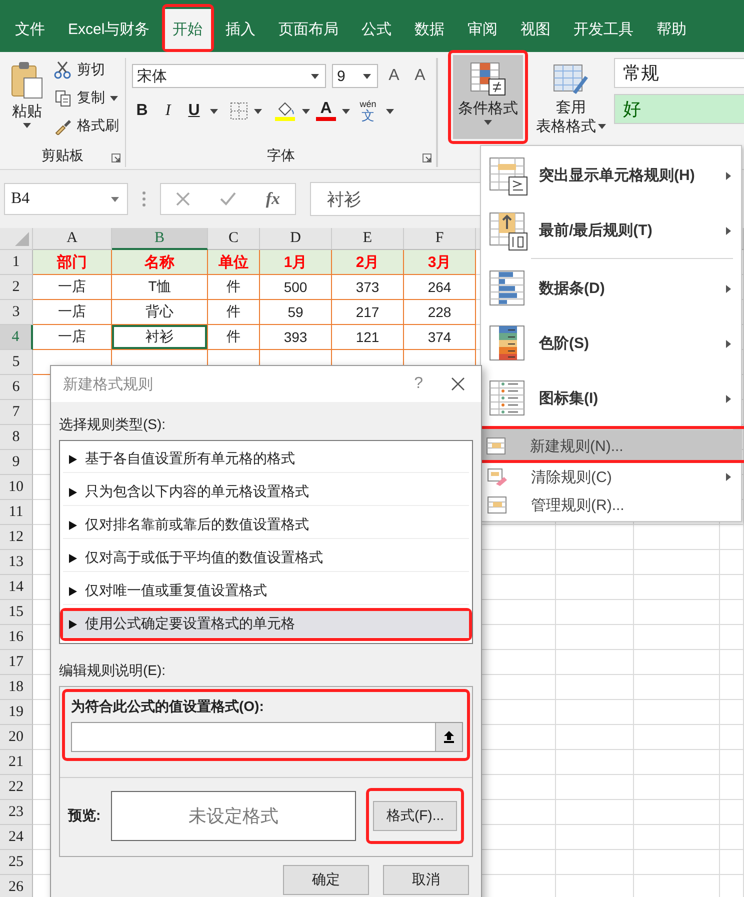 The width and height of the screenshot is (744, 897). I want to click on ribbon-tab: 开始, so click(187, 29).